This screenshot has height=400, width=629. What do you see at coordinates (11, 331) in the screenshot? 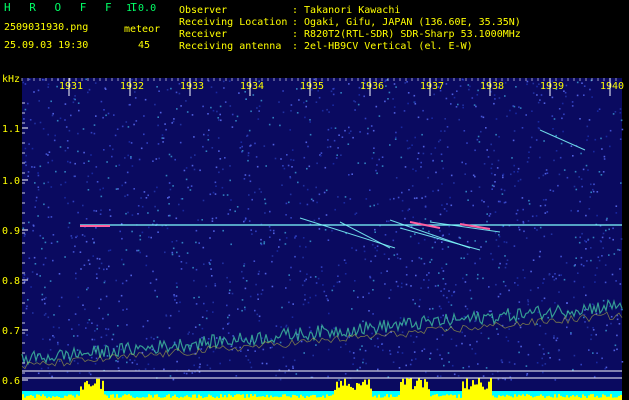
I see `y-tick-label: 0.7` at bounding box center [11, 331].